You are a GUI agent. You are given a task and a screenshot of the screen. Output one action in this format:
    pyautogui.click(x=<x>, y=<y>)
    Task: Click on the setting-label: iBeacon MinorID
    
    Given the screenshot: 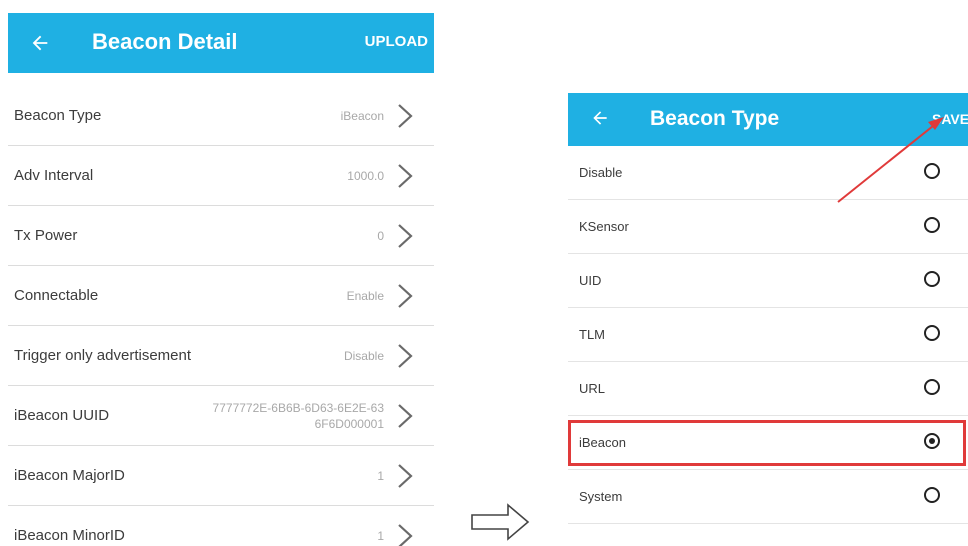 What is the action you would take?
    pyautogui.click(x=69, y=535)
    